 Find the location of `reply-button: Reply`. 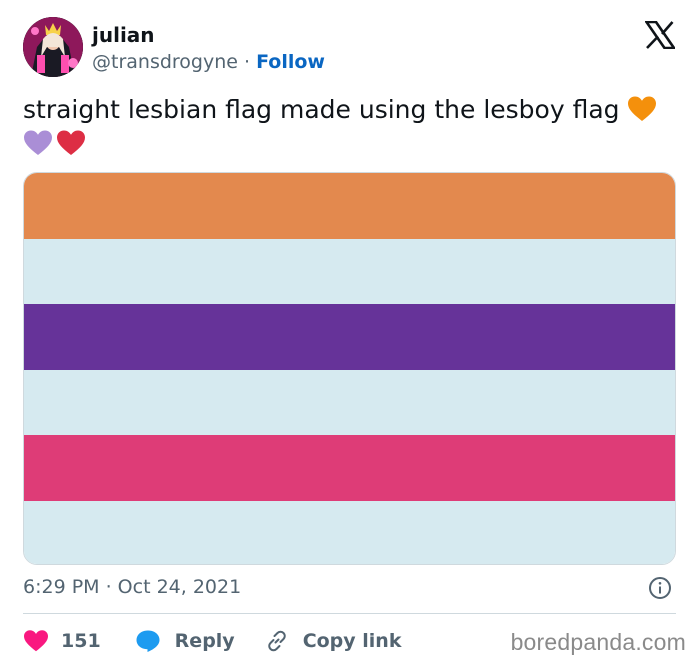

reply-button: Reply is located at coordinates (185, 641).